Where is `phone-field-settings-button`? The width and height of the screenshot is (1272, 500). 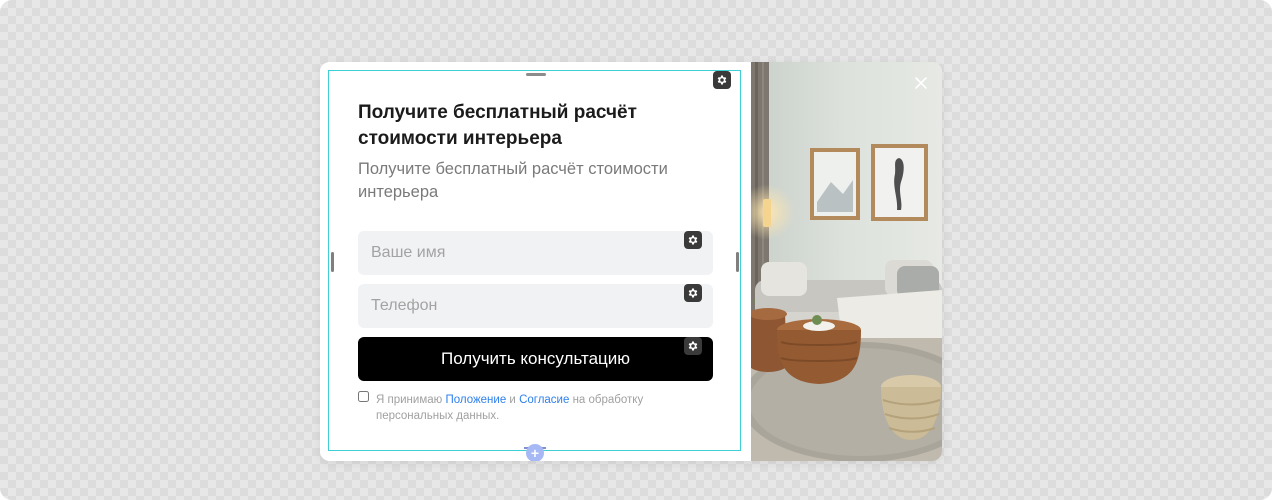 phone-field-settings-button is located at coordinates (693, 293).